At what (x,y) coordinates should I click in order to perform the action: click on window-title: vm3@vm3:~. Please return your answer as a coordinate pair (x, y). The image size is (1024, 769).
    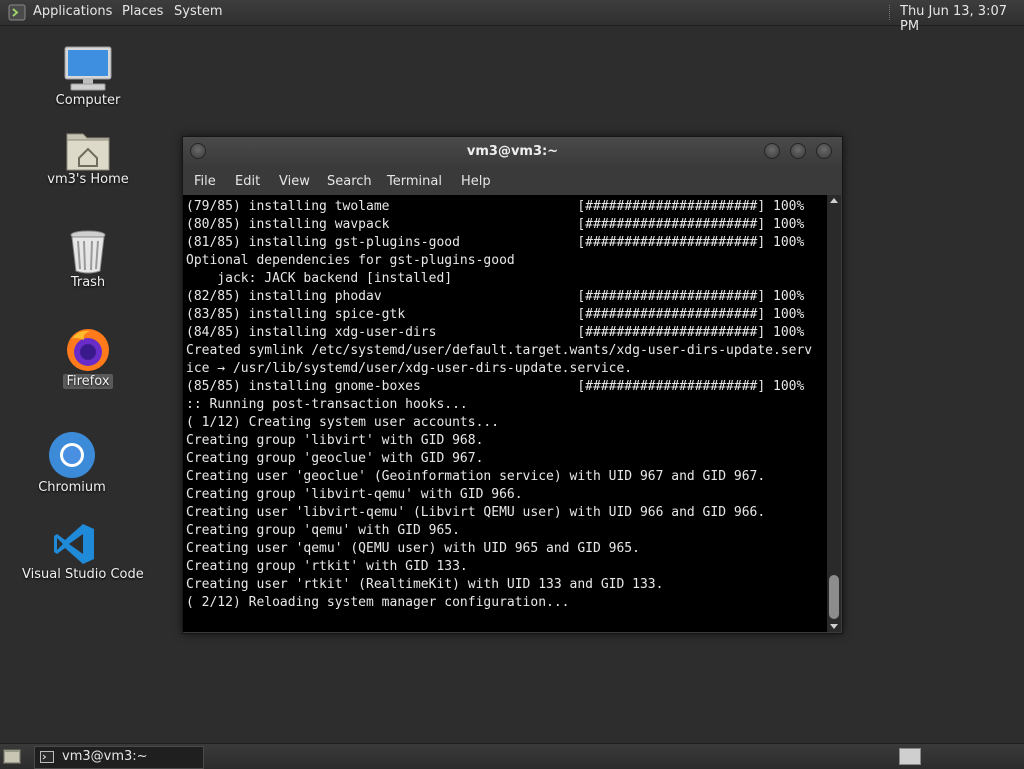
    Looking at the image, I should click on (512, 151).